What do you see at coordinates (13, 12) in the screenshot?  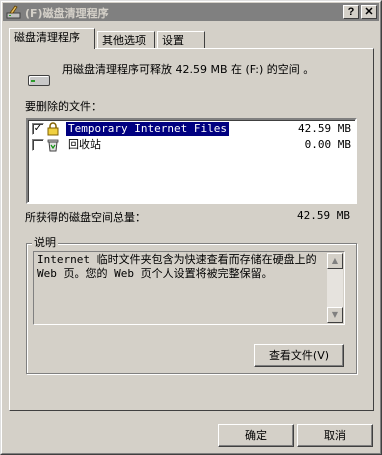 I see `disk-cleanup-icon` at bounding box center [13, 12].